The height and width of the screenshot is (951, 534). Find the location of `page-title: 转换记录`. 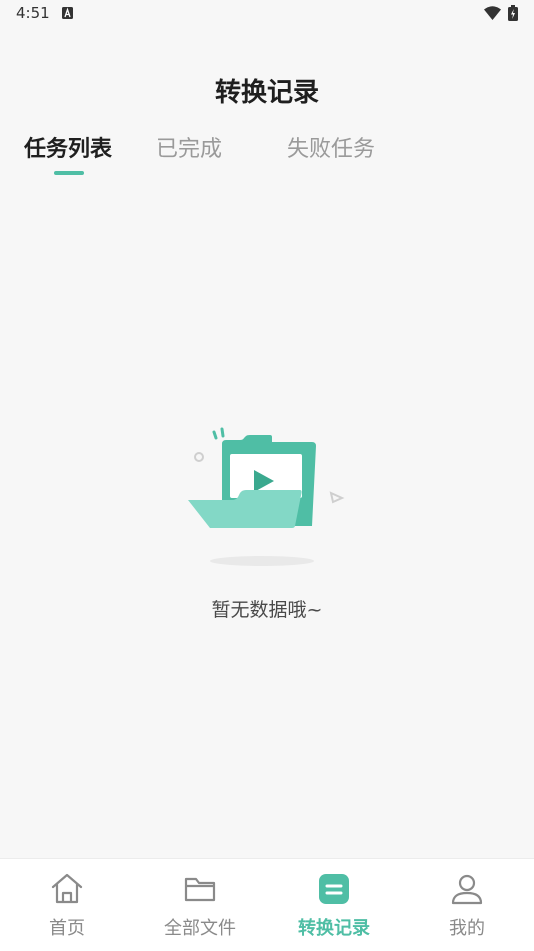

page-title: 转换记录 is located at coordinates (266, 93).